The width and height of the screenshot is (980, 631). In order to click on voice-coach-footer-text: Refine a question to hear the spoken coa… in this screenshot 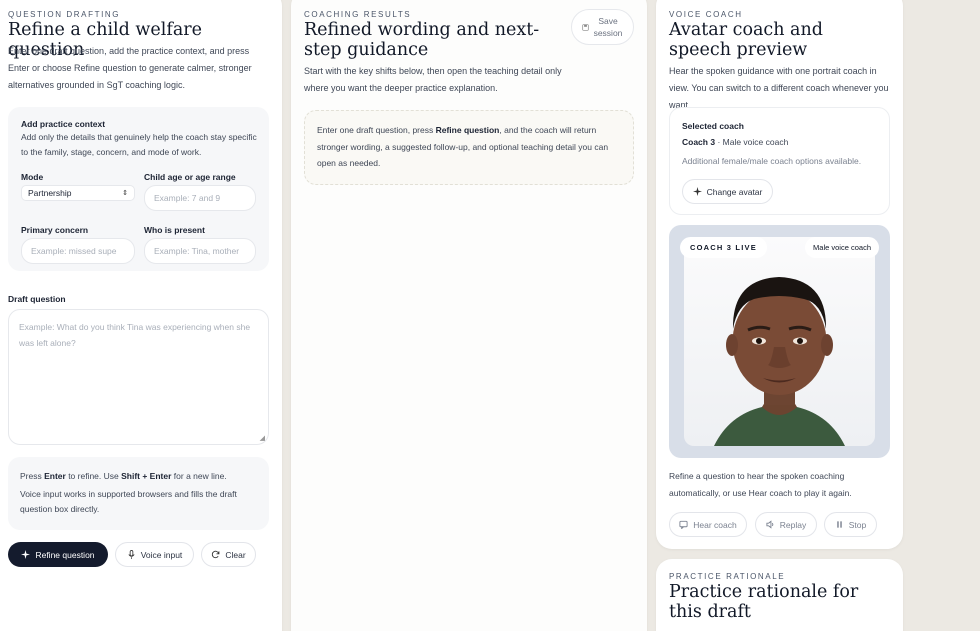, I will do `click(760, 484)`.